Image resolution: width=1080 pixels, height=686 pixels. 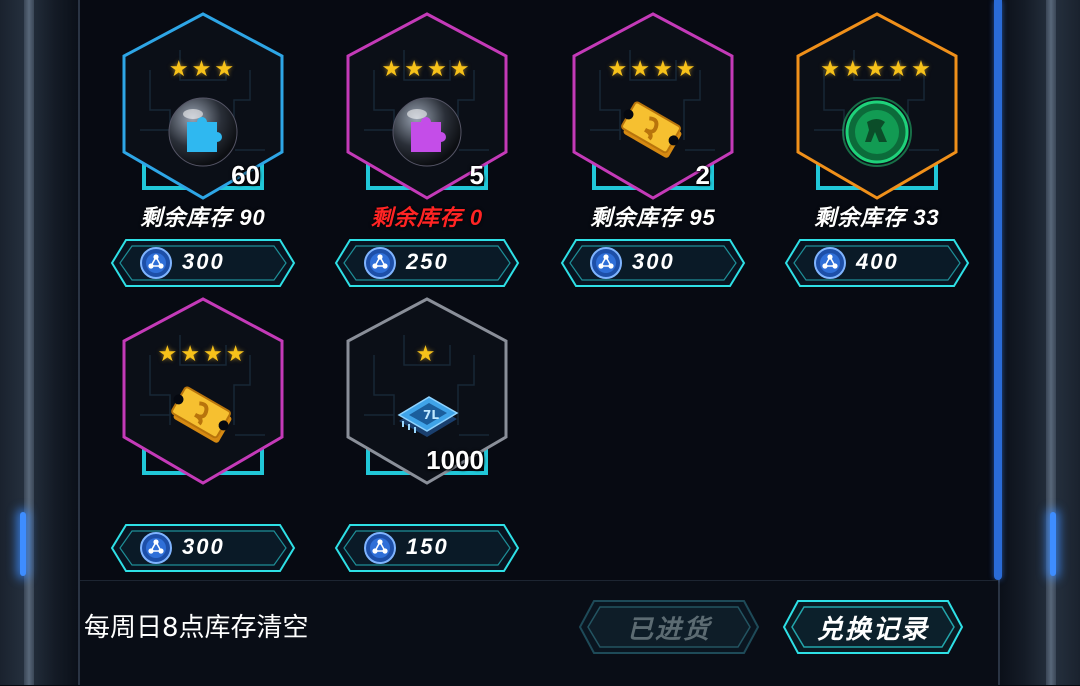 What do you see at coordinates (245, 175) in the screenshot?
I see `item-quantity: 60` at bounding box center [245, 175].